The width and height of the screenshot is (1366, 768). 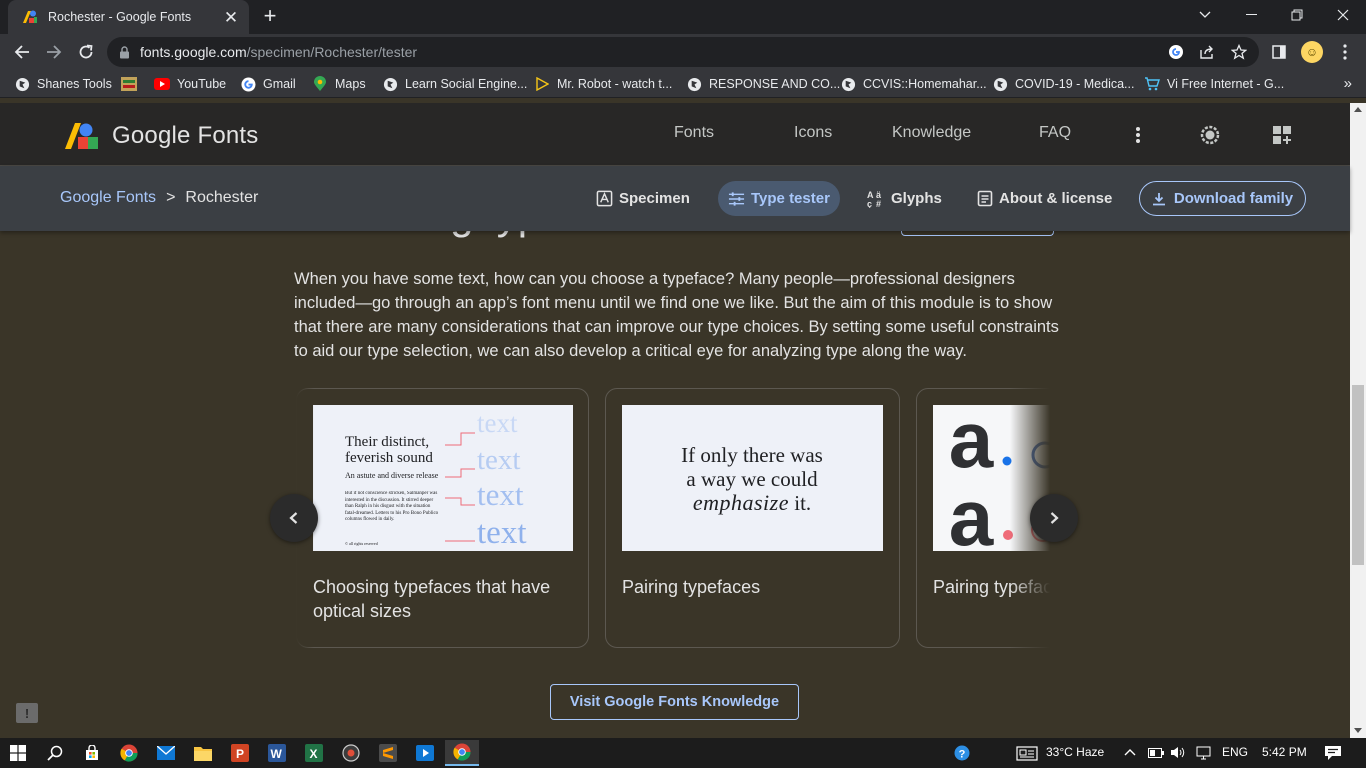 I want to click on windows-taskbar: P W X ? 33°C Haze ENG 5:42 PM, so click(x=683, y=753).